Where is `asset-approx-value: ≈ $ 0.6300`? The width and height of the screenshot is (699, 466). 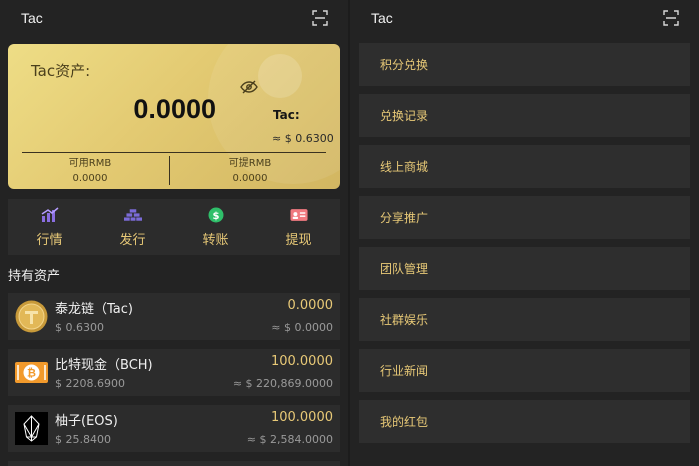 asset-approx-value: ≈ $ 0.6300 is located at coordinates (303, 138).